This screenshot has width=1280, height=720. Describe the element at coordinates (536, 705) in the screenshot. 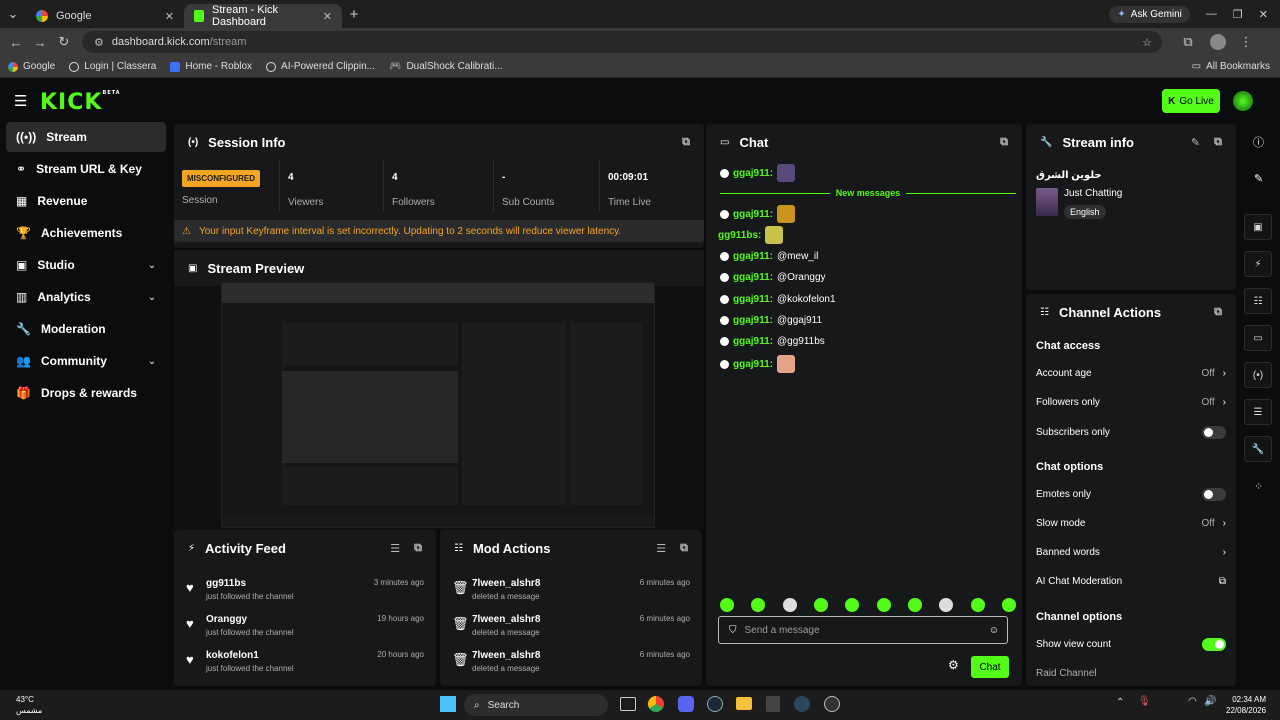

I see `taskbar-search: ⌕ Search` at that location.